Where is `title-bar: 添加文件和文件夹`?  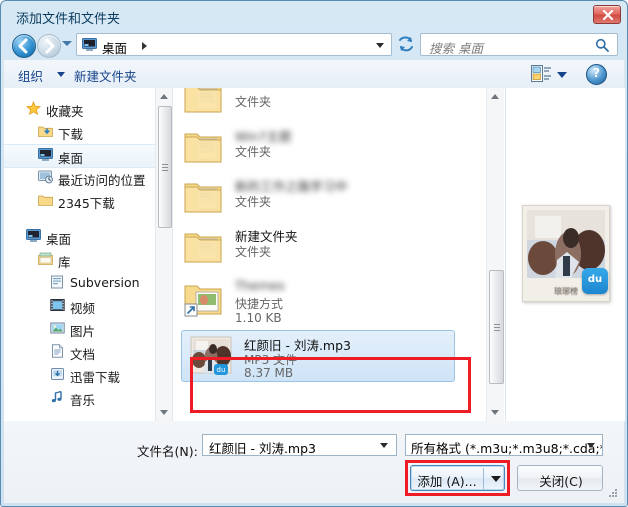
title-bar: 添加文件和文件夹 is located at coordinates (314, 17).